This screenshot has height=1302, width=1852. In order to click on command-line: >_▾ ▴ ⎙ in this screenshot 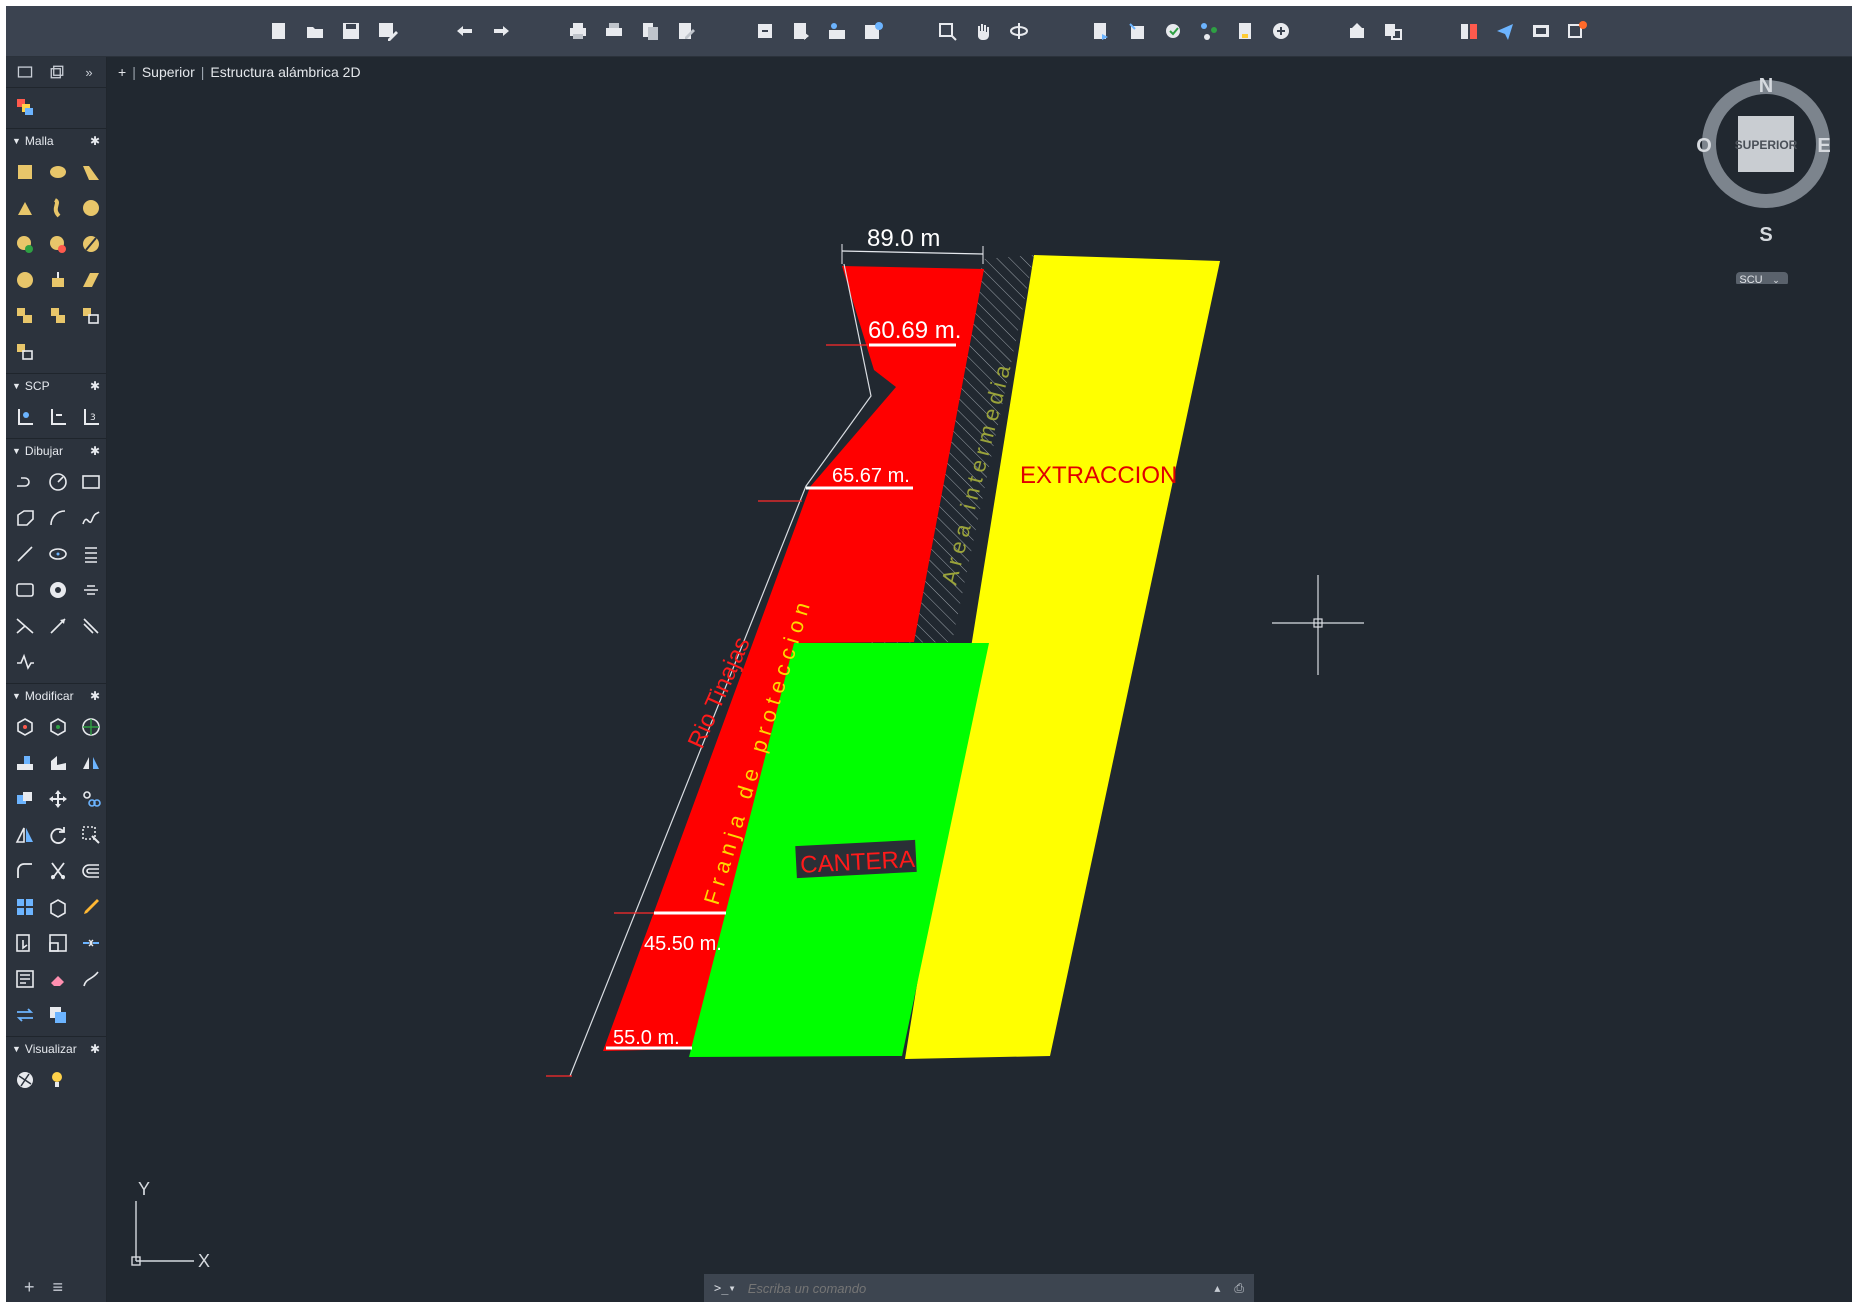, I will do `click(979, 1288)`.